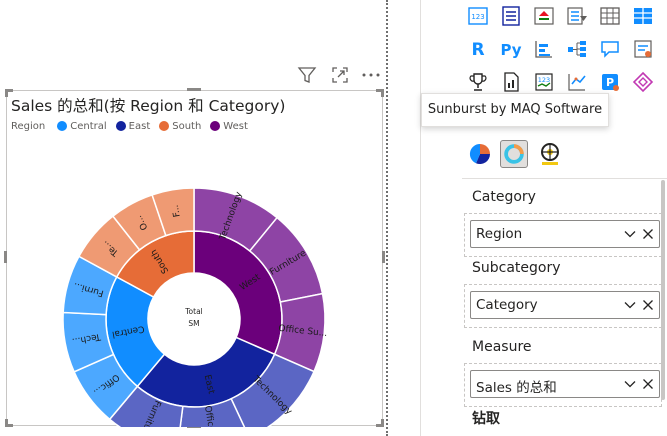  Describe the element at coordinates (515, 110) in the screenshot. I see `visual-tooltip: Sunburst by MAQ Software` at that location.